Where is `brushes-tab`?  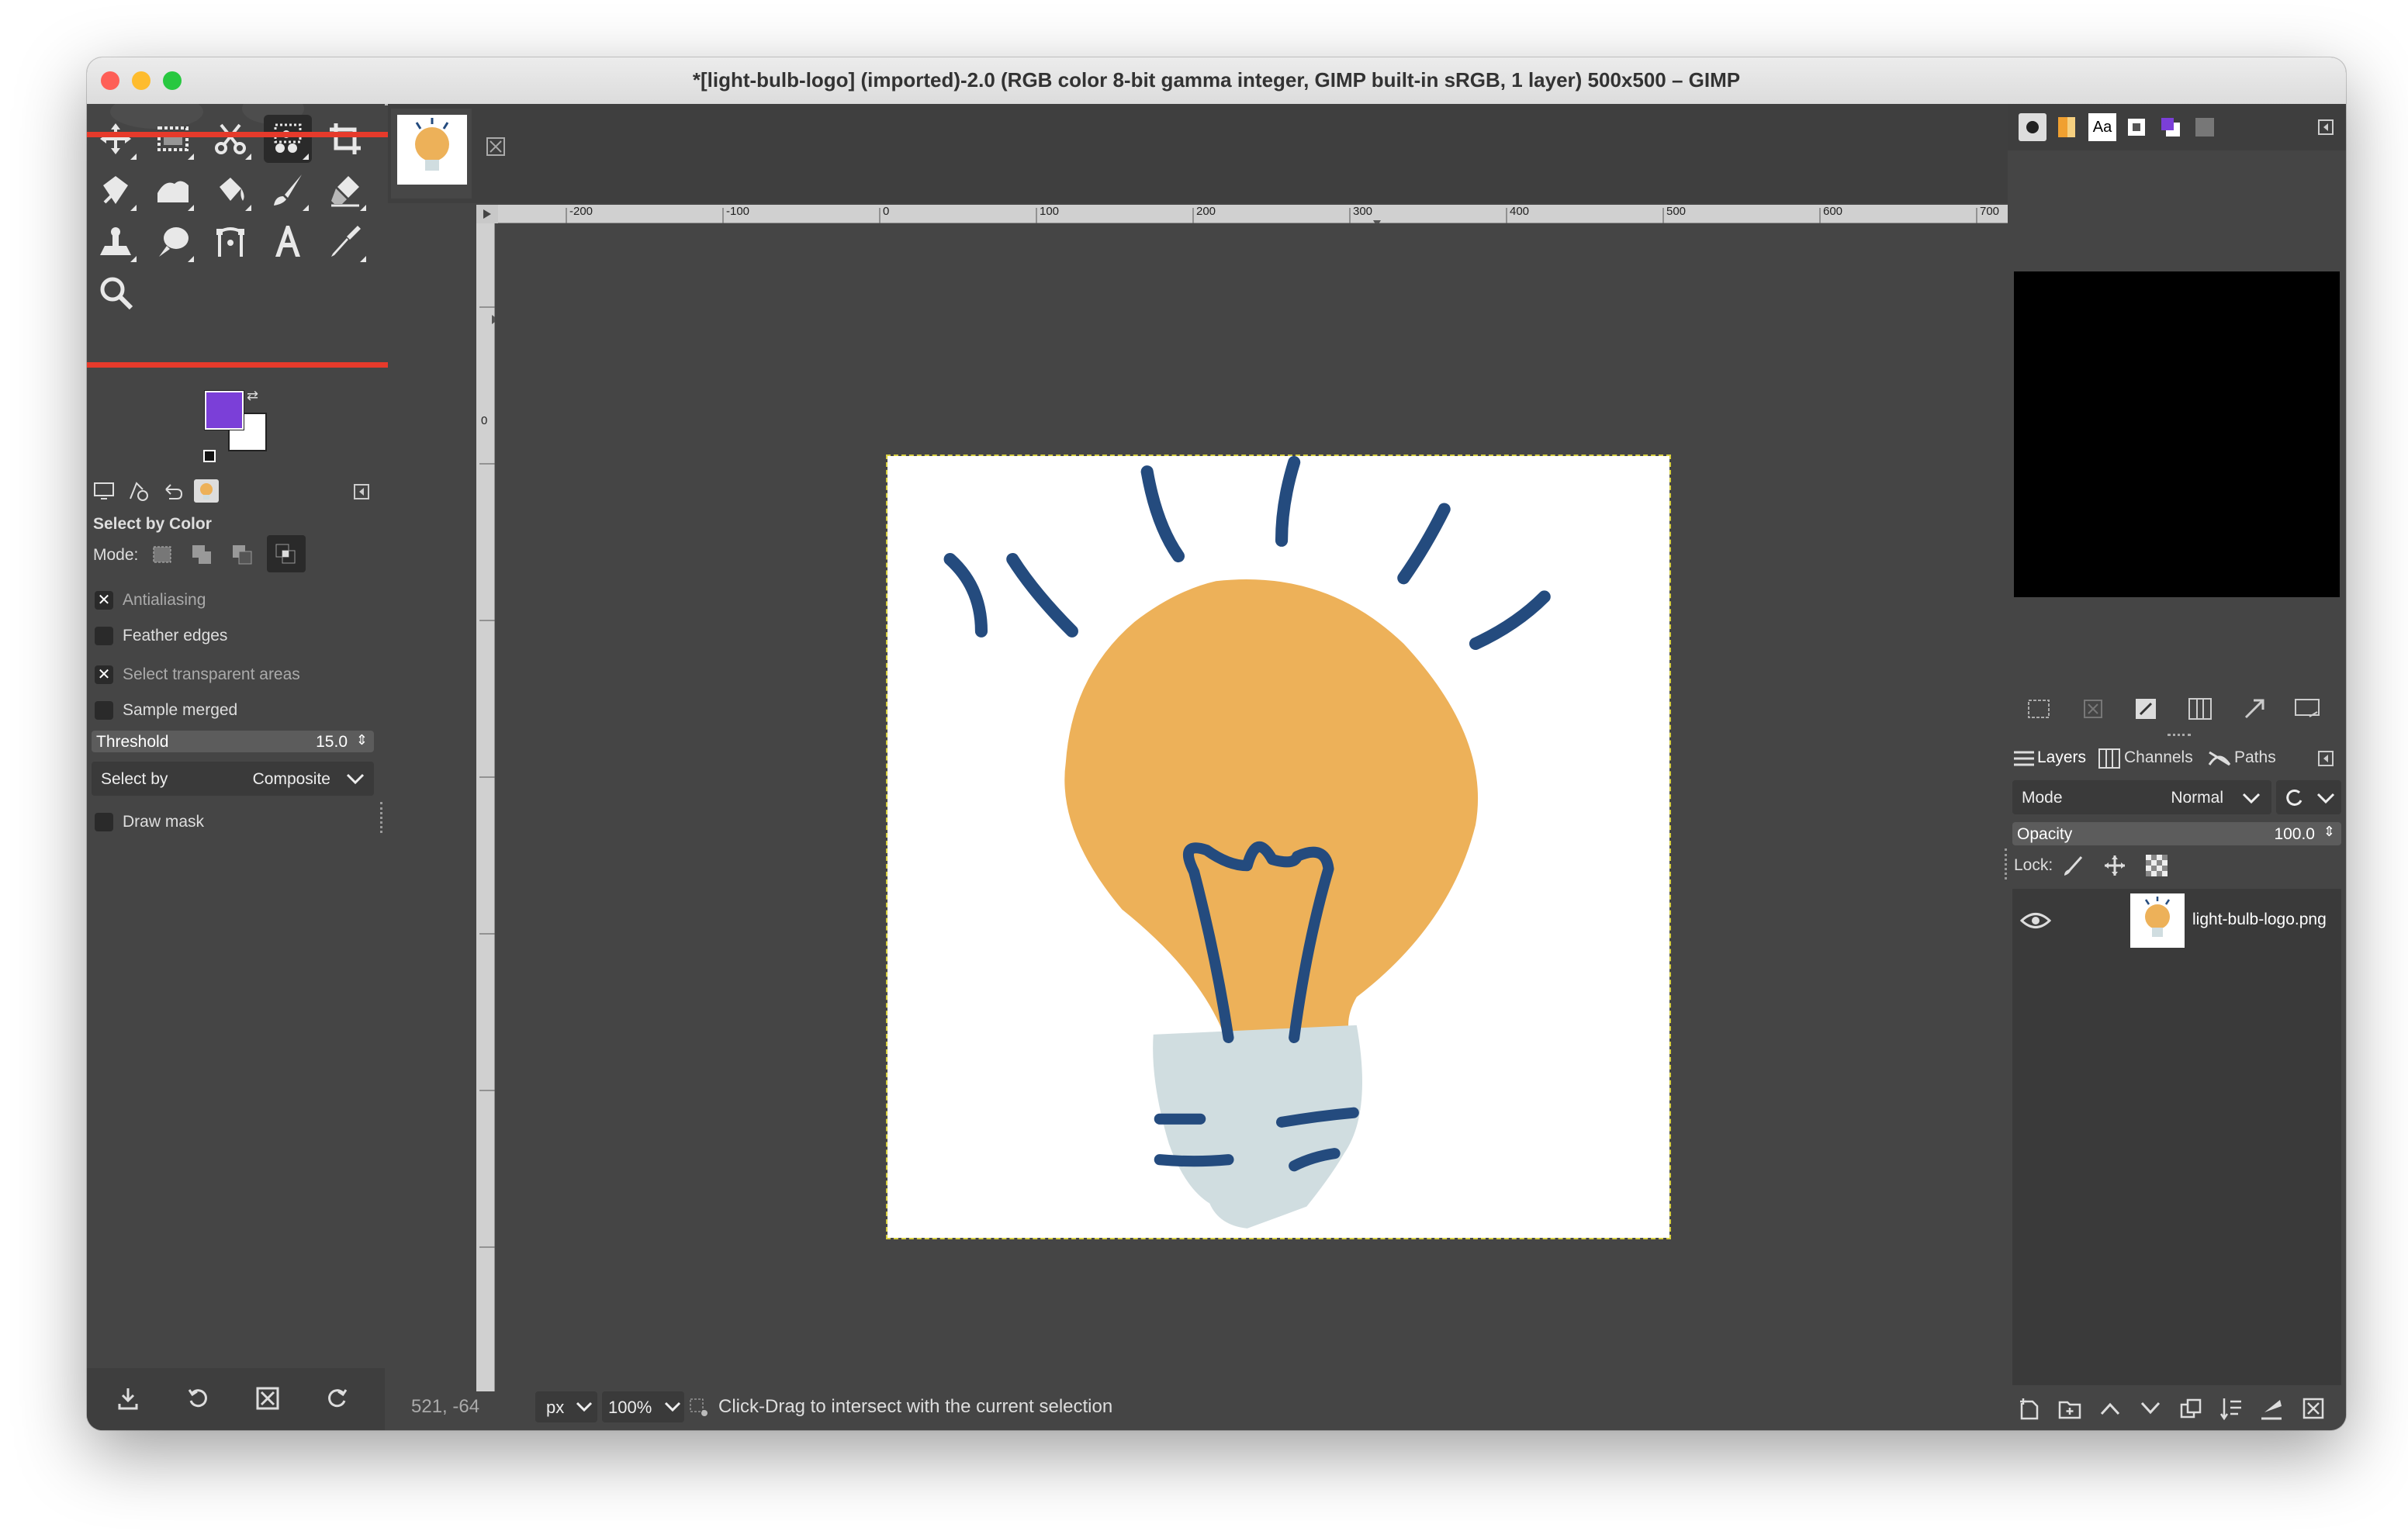
brushes-tab is located at coordinates (2032, 127).